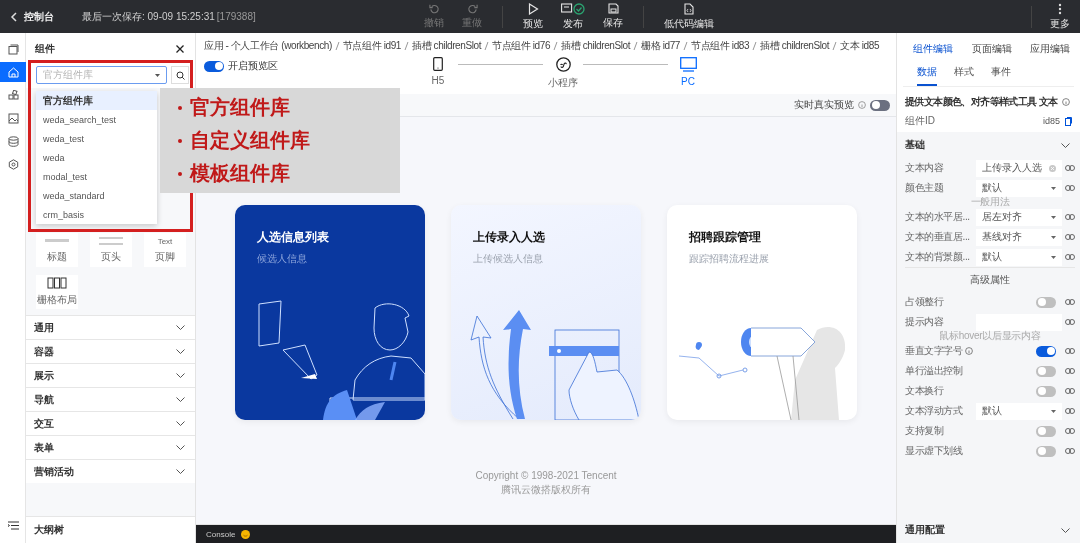 The height and width of the screenshot is (543, 1080). I want to click on property-label: 占领整行, so click(924, 302).